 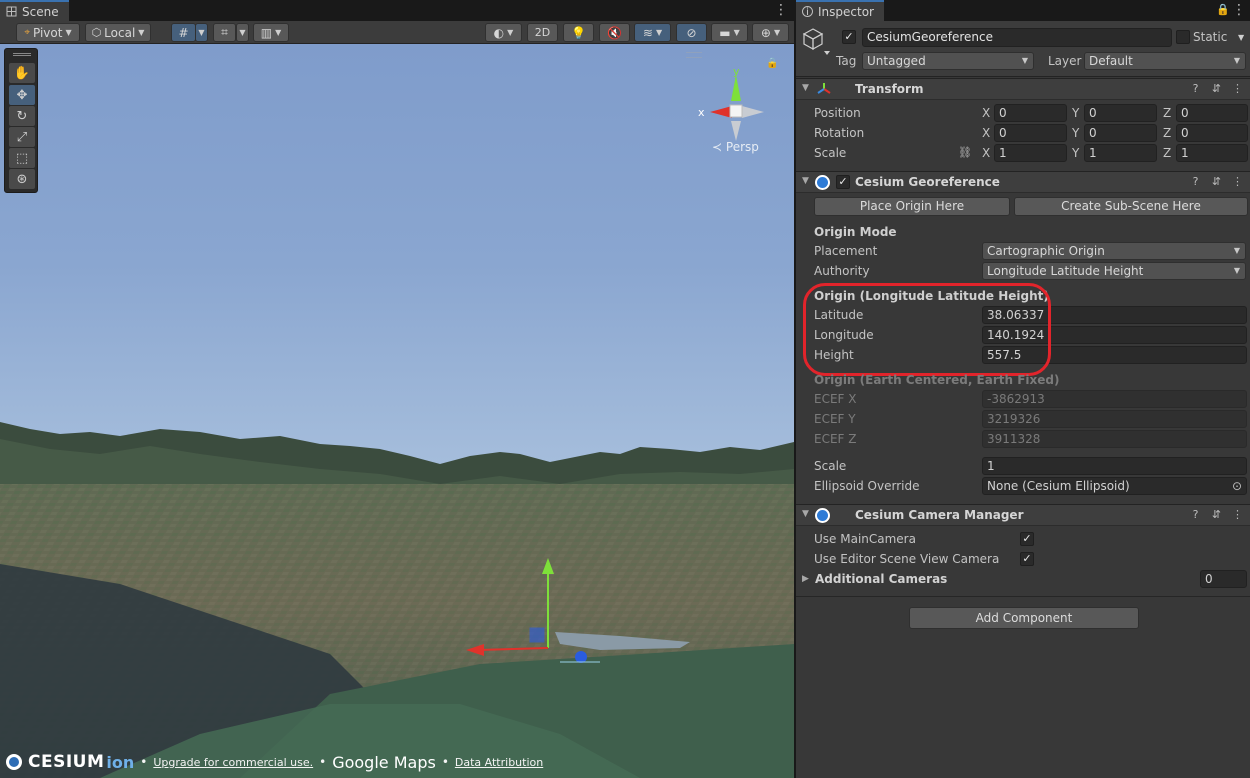 I want to click on position-z-field: 0, so click(x=1212, y=113).